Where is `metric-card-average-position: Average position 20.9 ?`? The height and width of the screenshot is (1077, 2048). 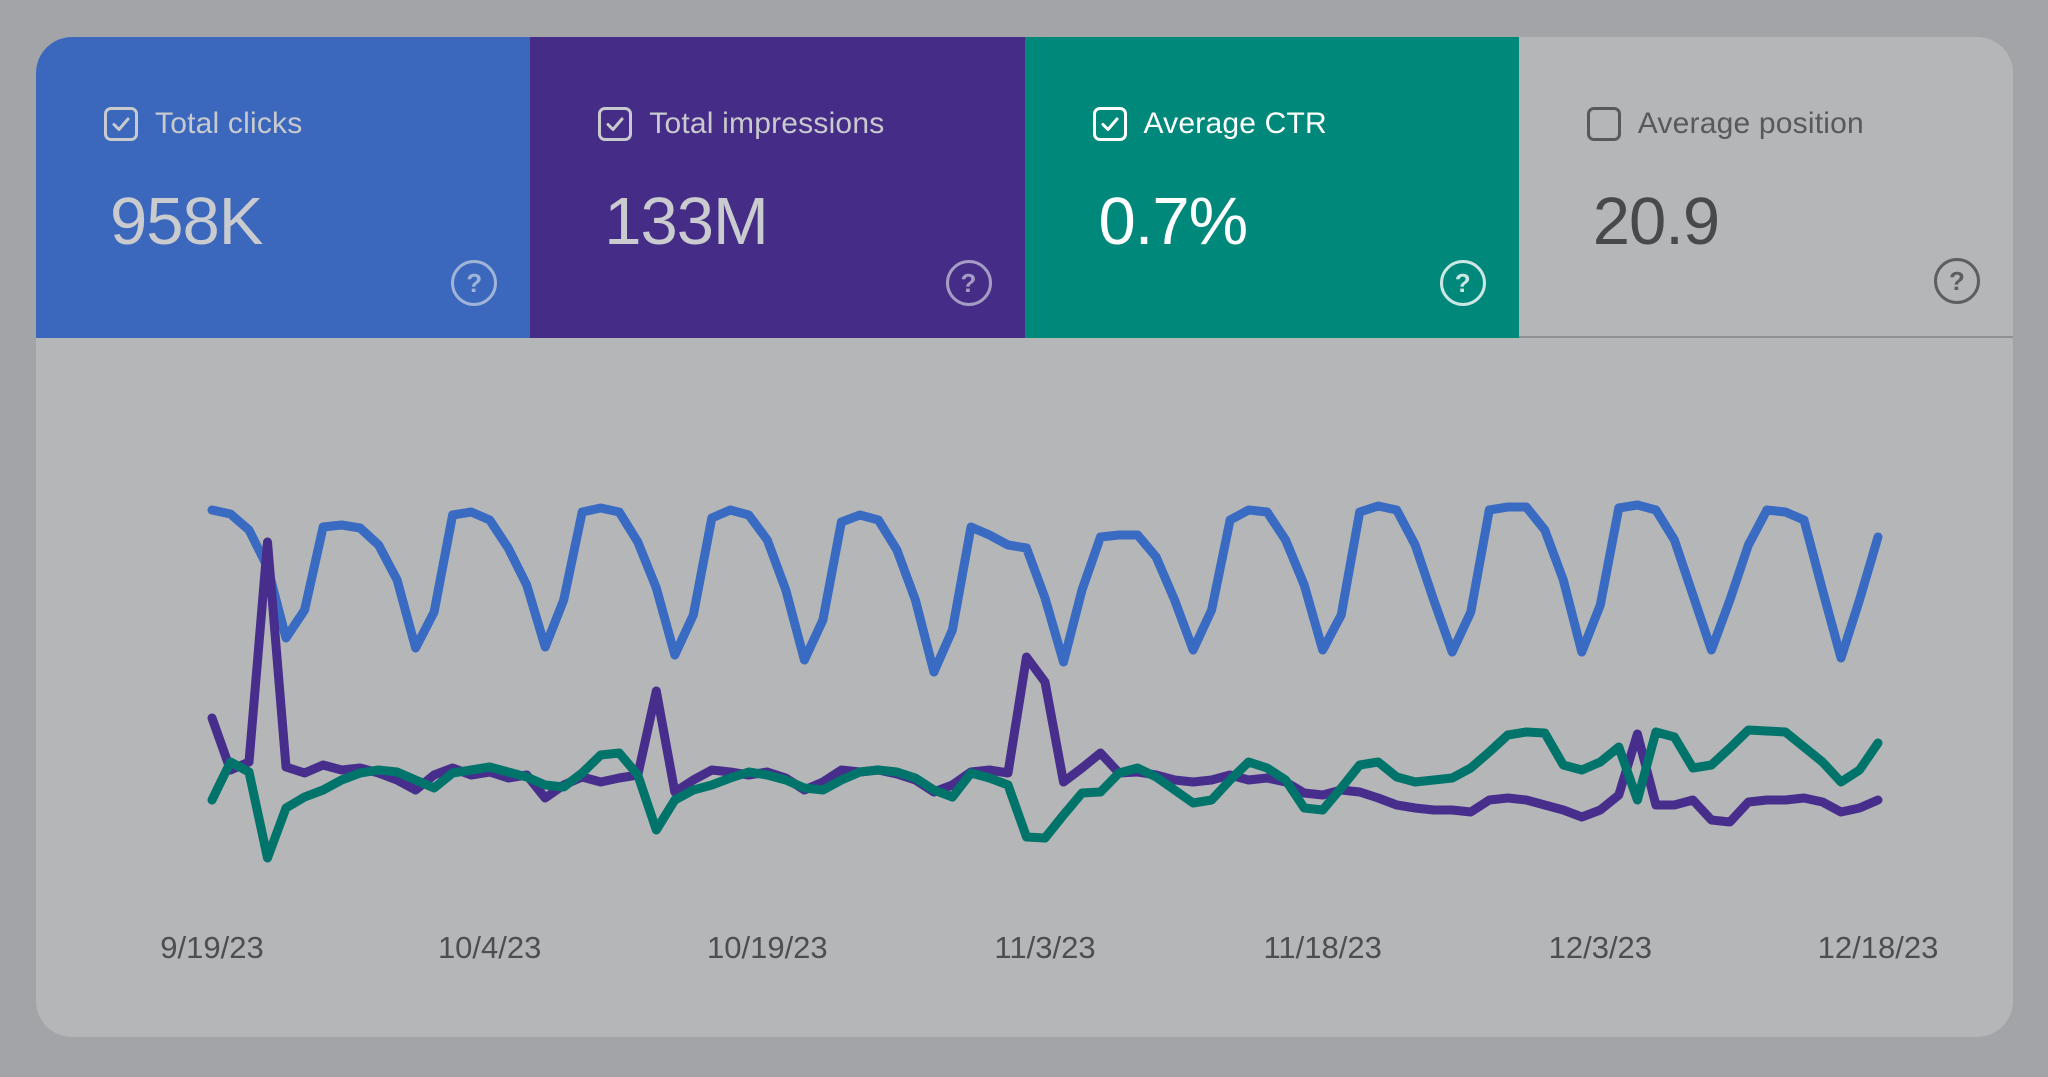 metric-card-average-position: Average position 20.9 ? is located at coordinates (1765, 187).